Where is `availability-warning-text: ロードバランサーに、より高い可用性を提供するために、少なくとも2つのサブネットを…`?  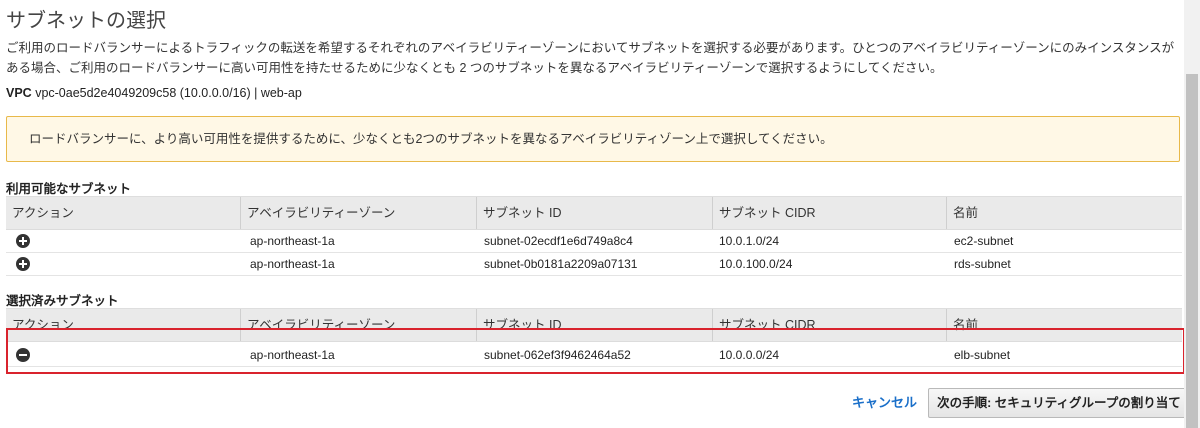
availability-warning-text: ロードバランサーに、より高い可用性を提供するために、少なくとも2つのサブネットを… is located at coordinates (431, 139).